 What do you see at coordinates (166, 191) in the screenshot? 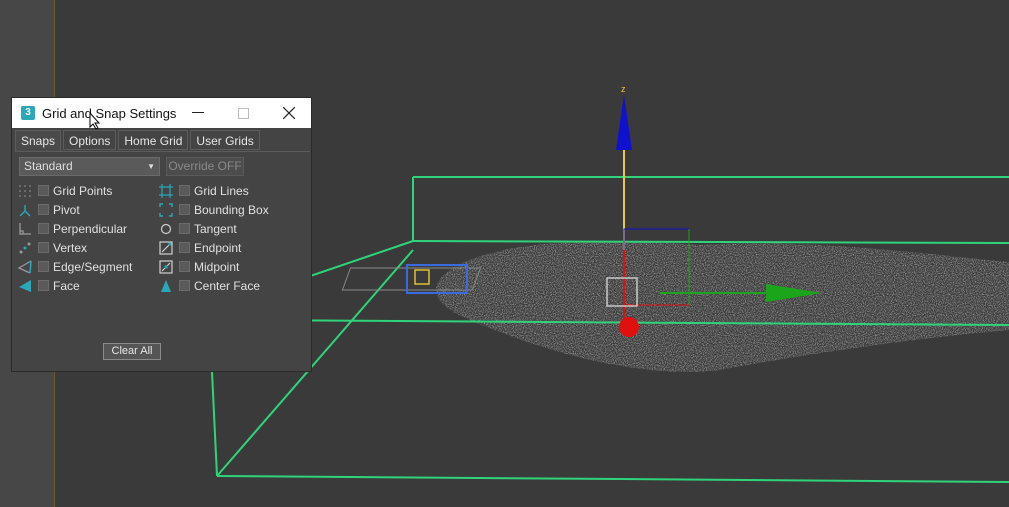
I see `grid-lines-icon` at bounding box center [166, 191].